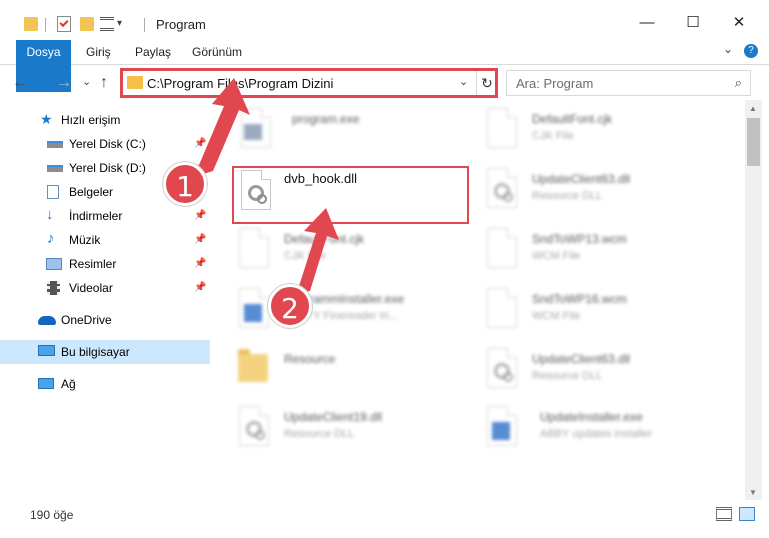  I want to click on annotation-arrows, so click(268, 185).